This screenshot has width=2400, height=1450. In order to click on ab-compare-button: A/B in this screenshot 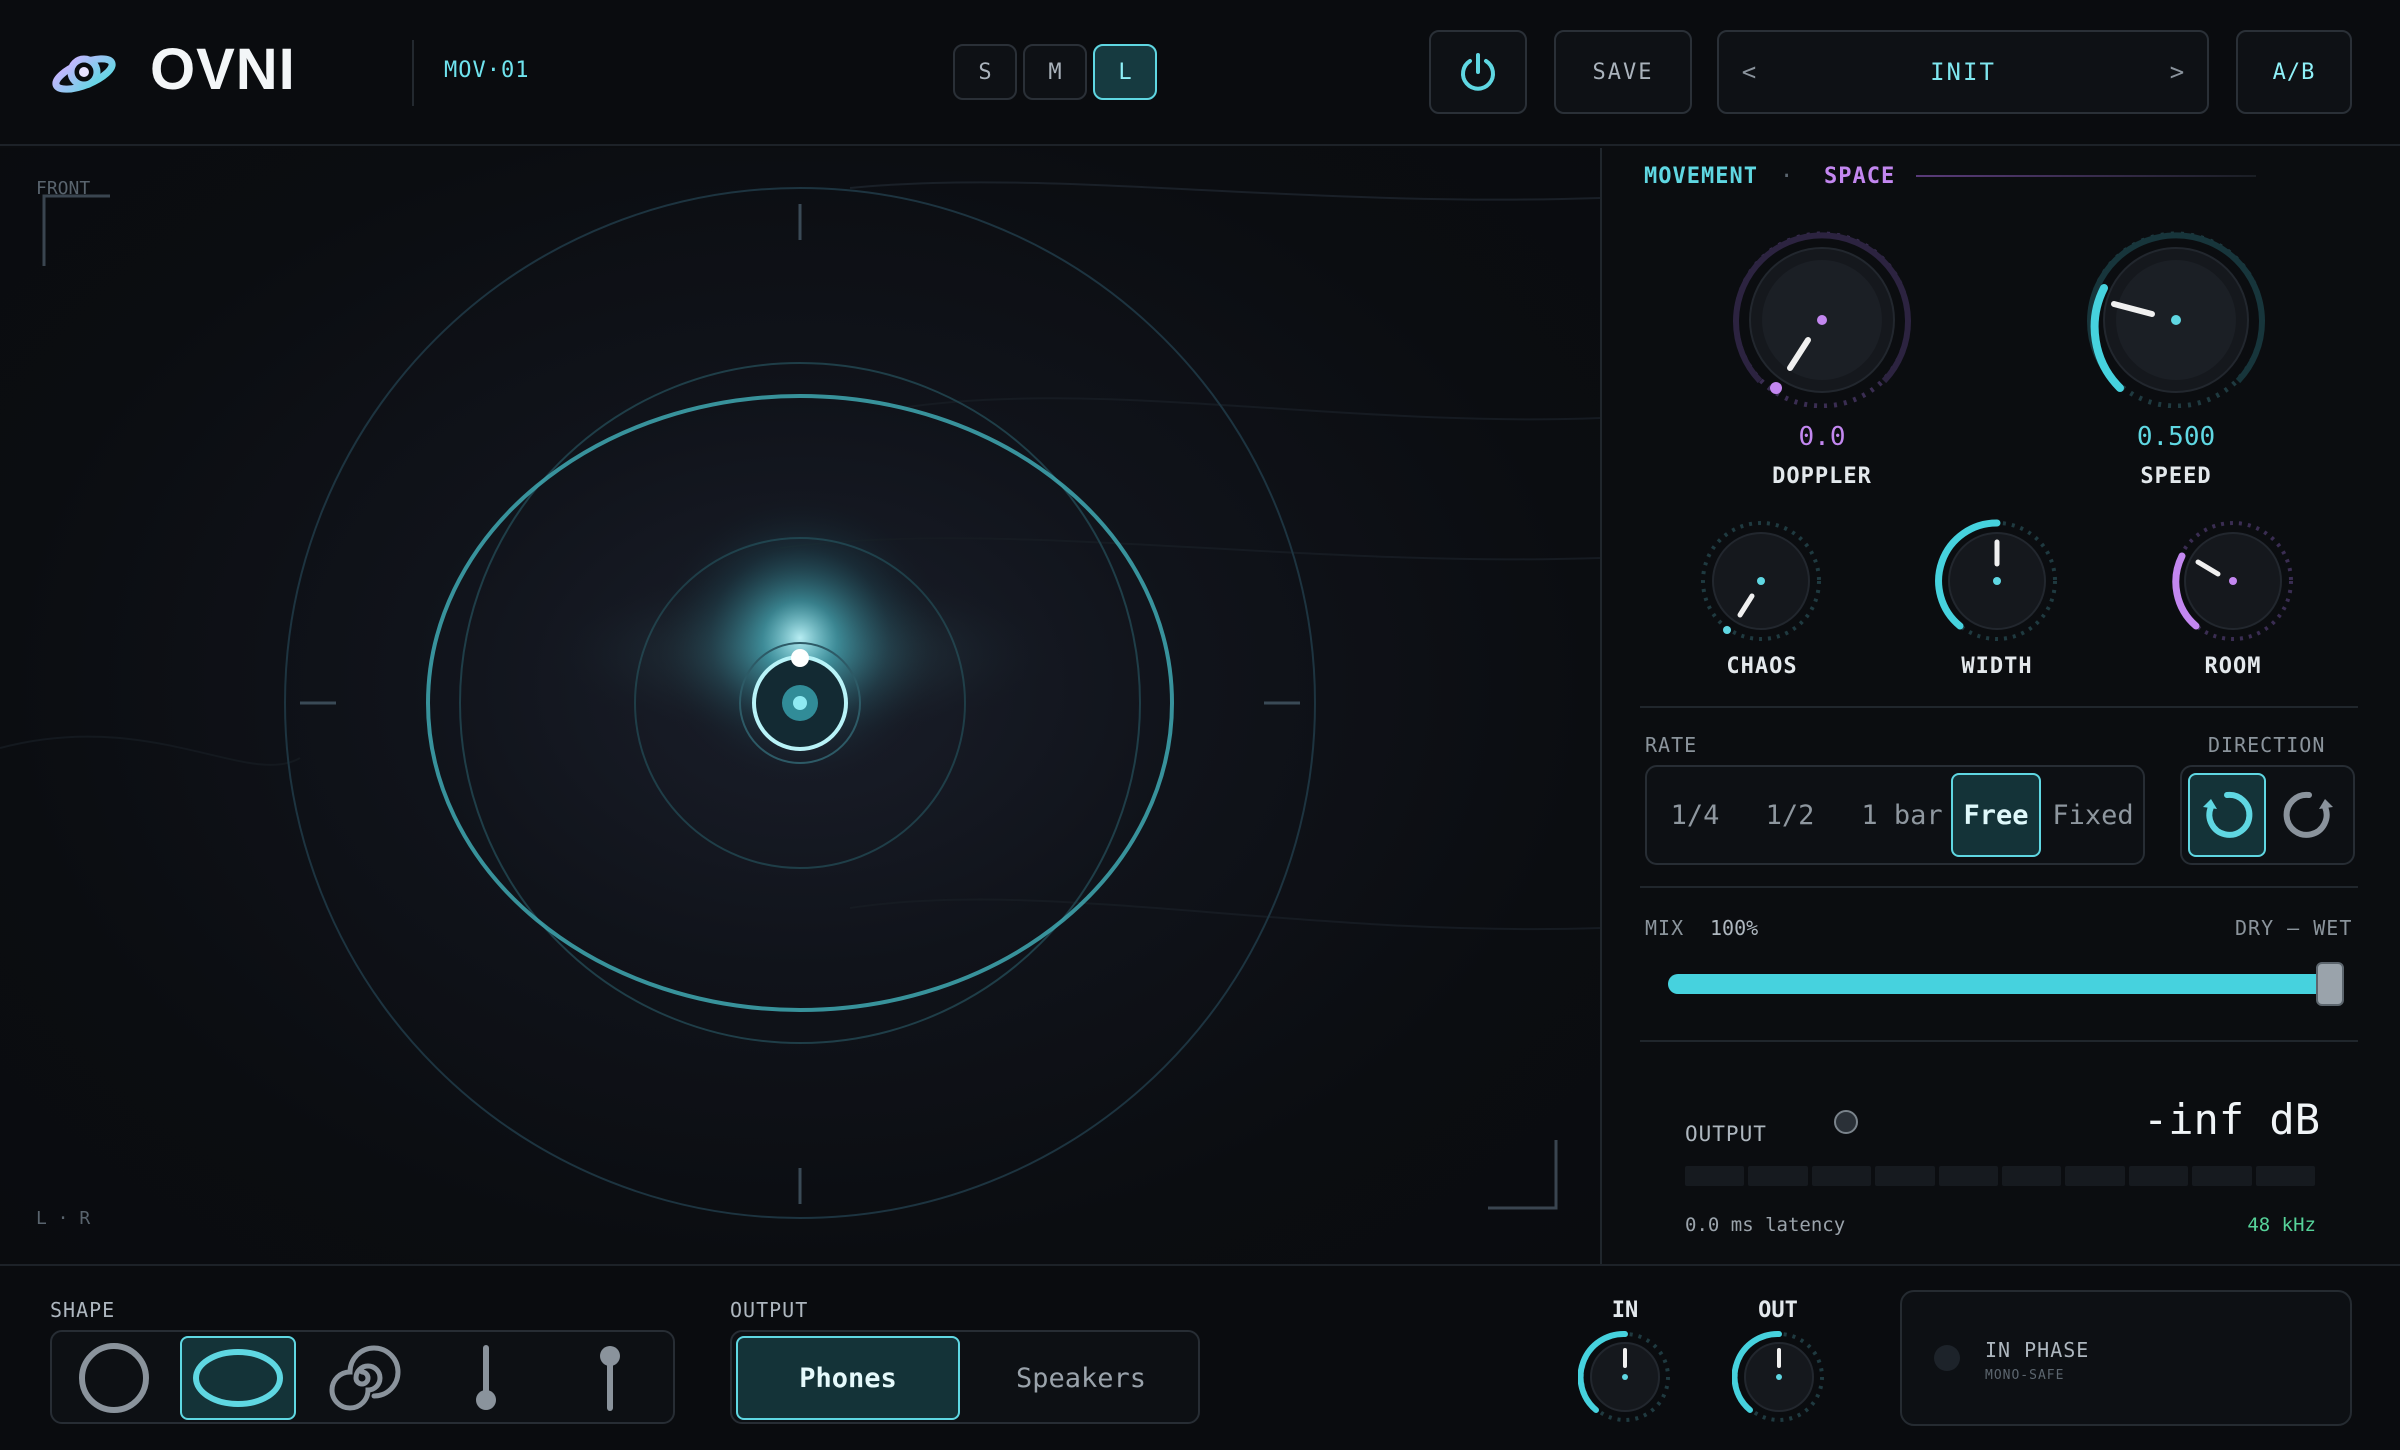, I will do `click(2294, 72)`.